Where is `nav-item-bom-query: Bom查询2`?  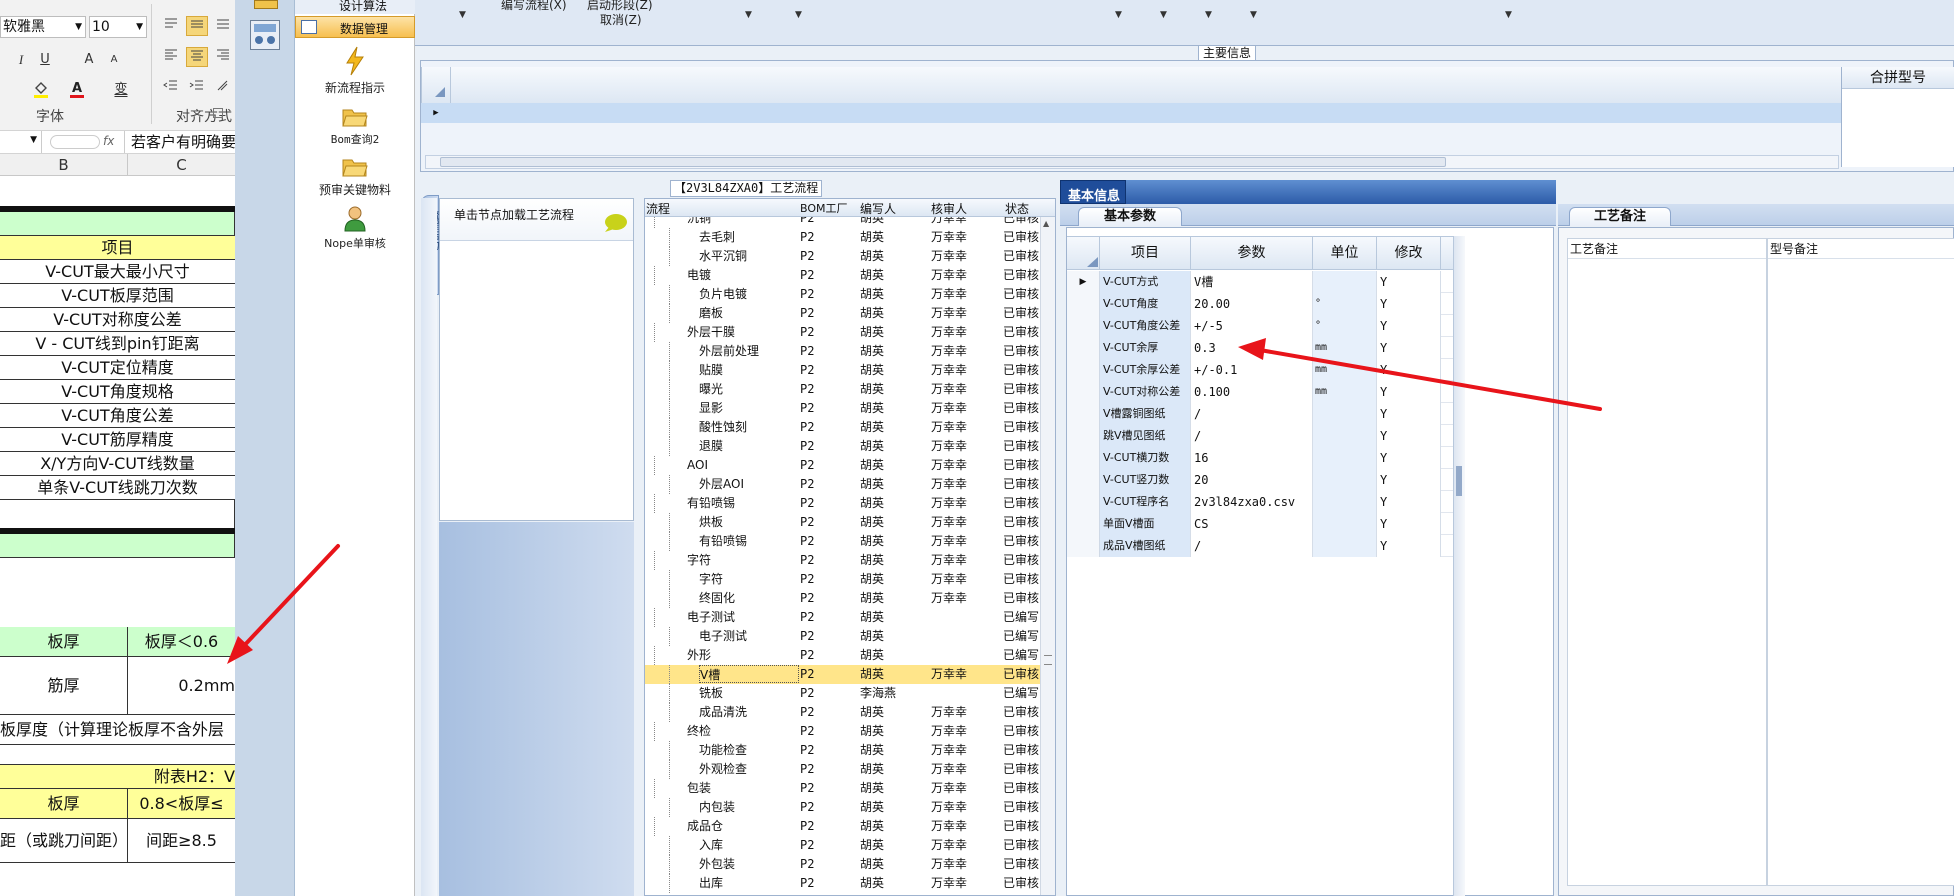 nav-item-bom-query: Bom查询2 is located at coordinates (355, 128).